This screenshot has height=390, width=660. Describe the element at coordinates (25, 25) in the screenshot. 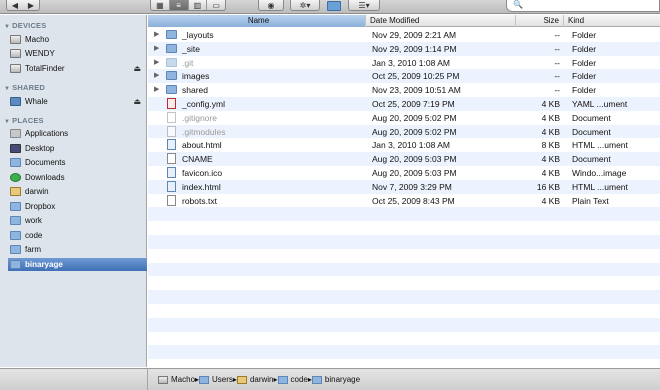

I see `devices-section-header: ▼ DEVICES` at that location.